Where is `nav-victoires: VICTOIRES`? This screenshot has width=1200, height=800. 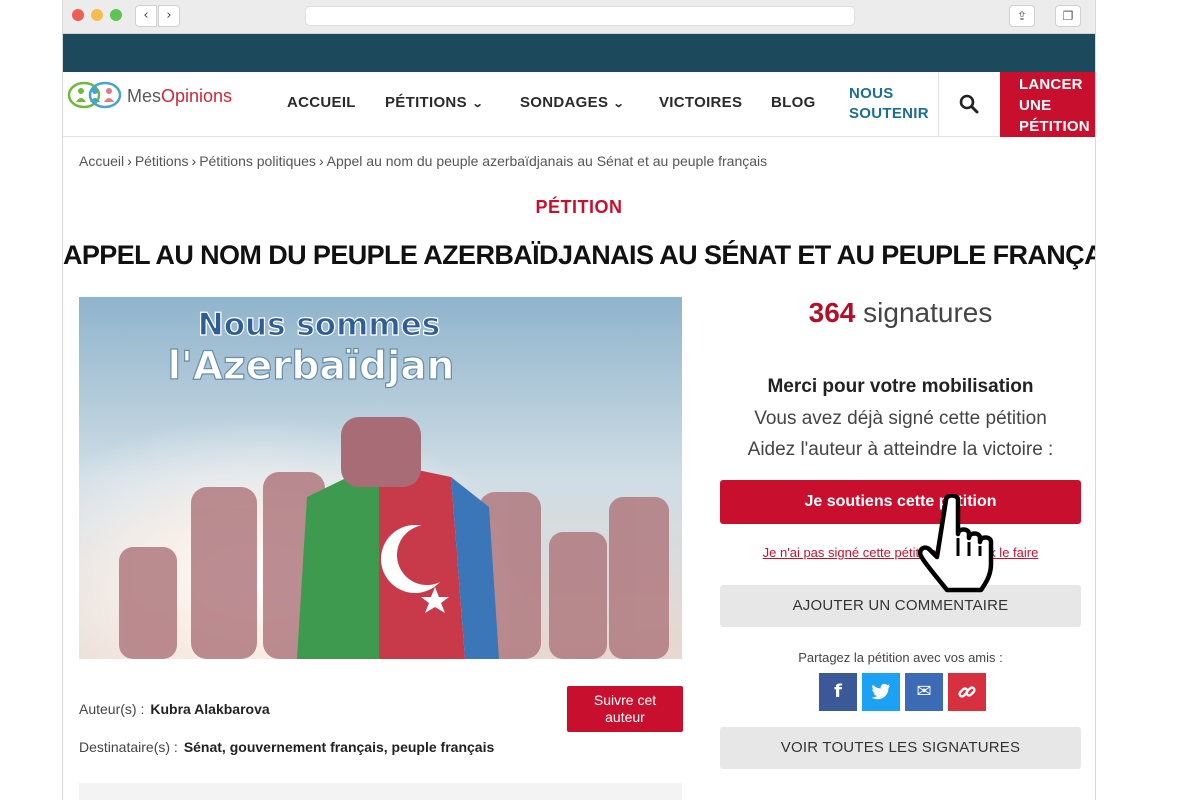
nav-victoires: VICTOIRES is located at coordinates (700, 102).